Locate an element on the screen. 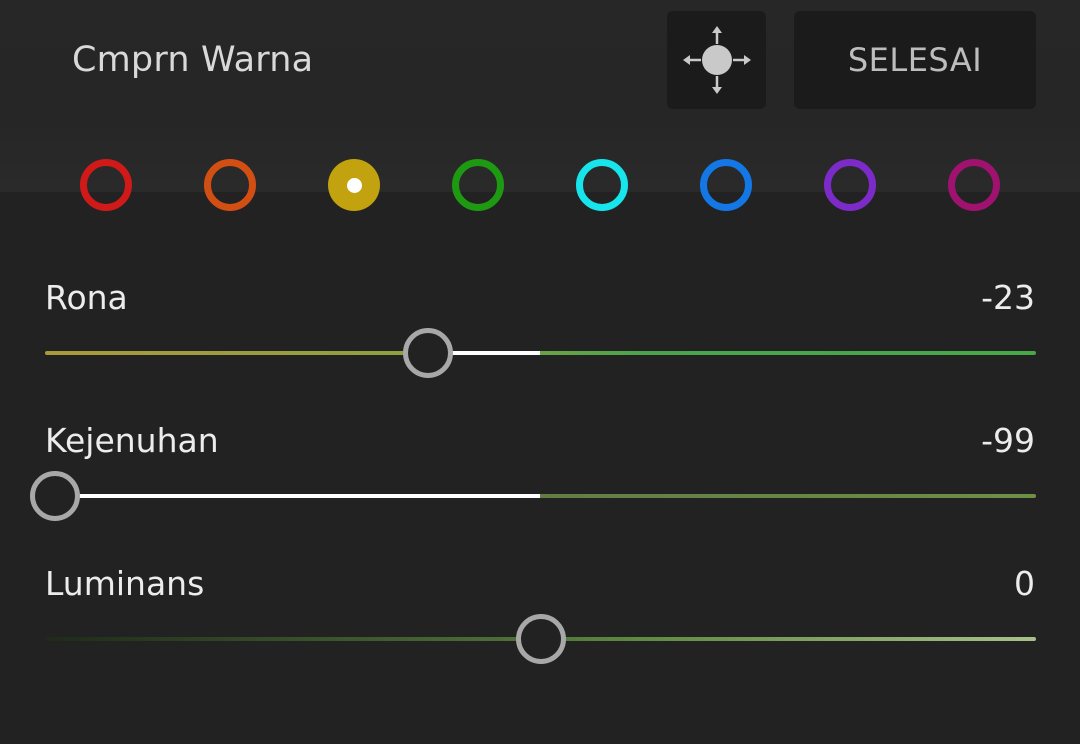 This screenshot has height=744, width=1080. saturation-value: -99 is located at coordinates (1008, 440).